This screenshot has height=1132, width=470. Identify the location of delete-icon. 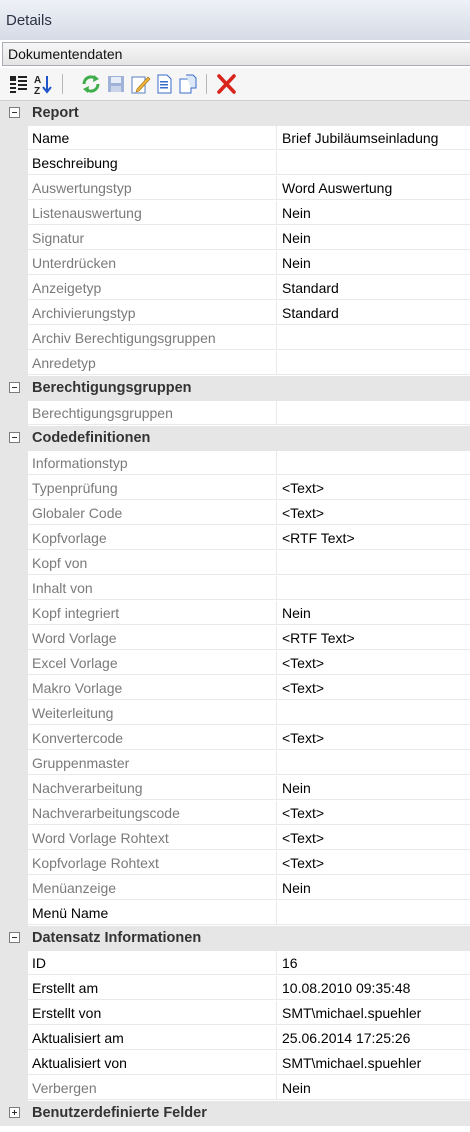
(226, 84).